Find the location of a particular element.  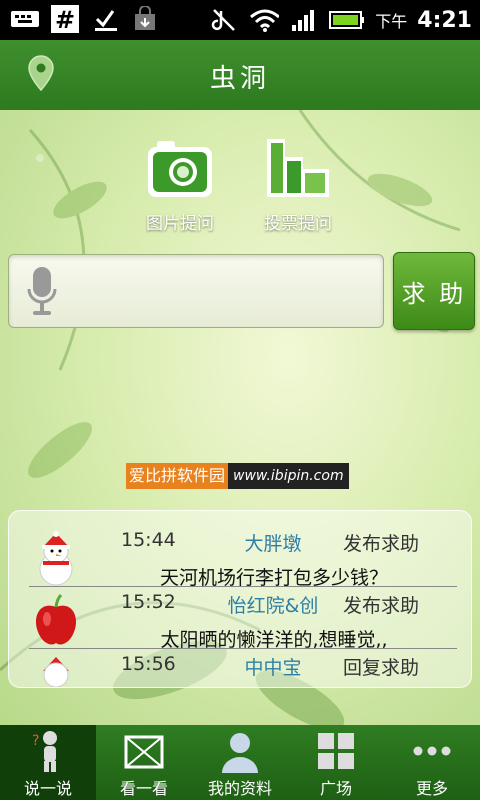

talk-icon: ? is located at coordinates (48, 751).